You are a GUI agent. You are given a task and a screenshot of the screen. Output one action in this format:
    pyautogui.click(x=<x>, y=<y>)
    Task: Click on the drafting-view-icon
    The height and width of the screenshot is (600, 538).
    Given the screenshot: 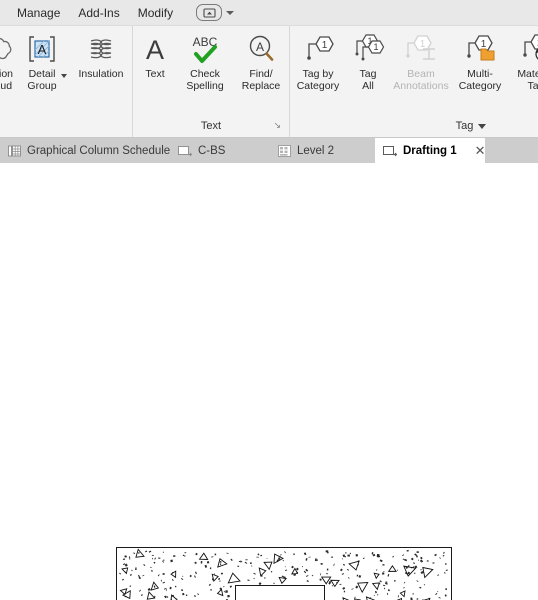 What is the action you would take?
    pyautogui.click(x=390, y=151)
    